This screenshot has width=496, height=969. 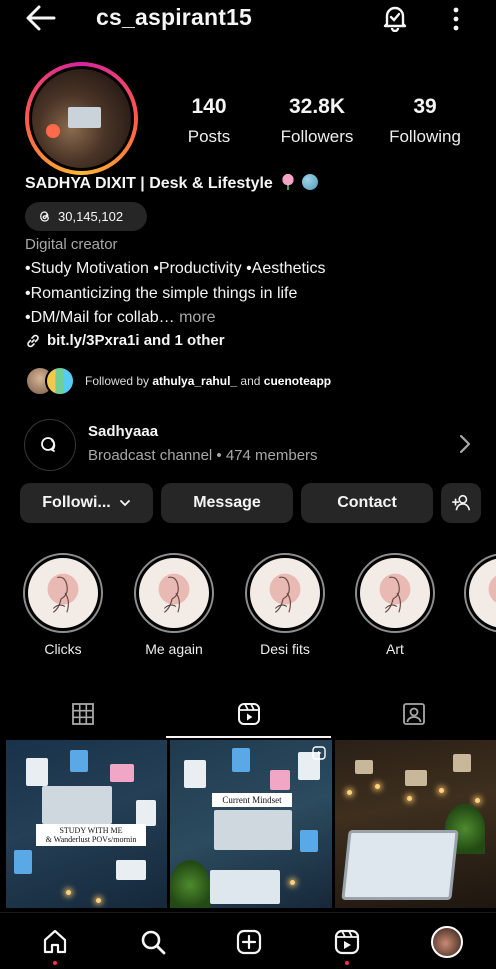 What do you see at coordinates (209, 121) in the screenshot?
I see `posts-stat: 140 Posts` at bounding box center [209, 121].